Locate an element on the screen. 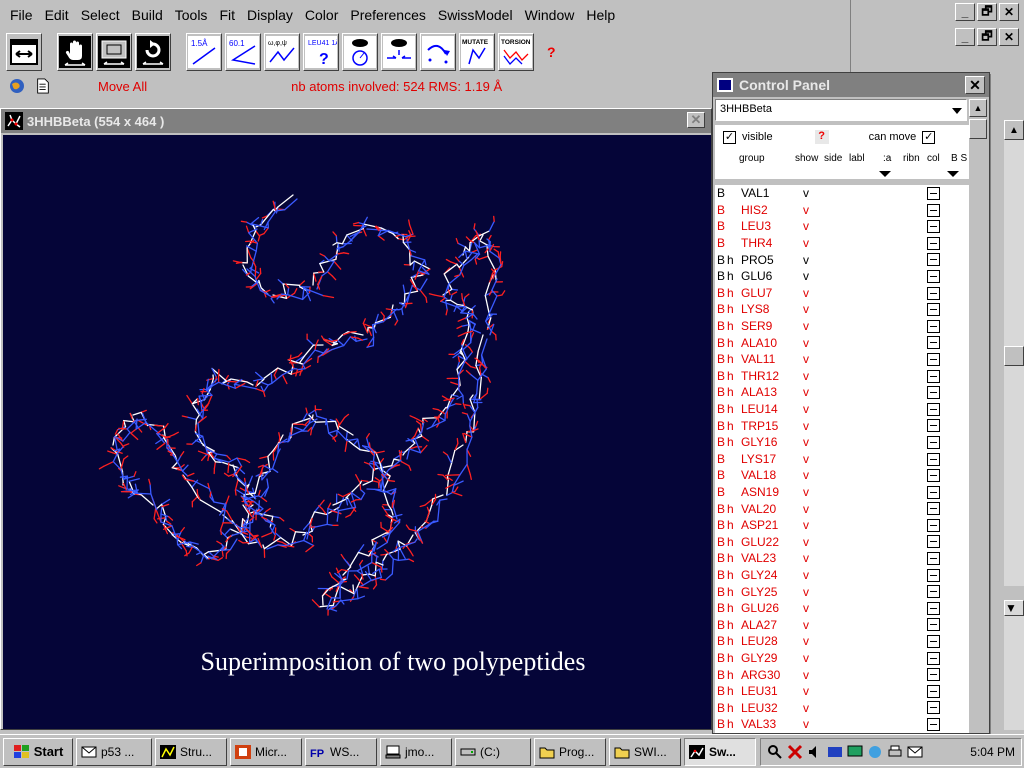 This screenshot has height=768, width=1024. restore-button: 🗗 is located at coordinates (987, 12).